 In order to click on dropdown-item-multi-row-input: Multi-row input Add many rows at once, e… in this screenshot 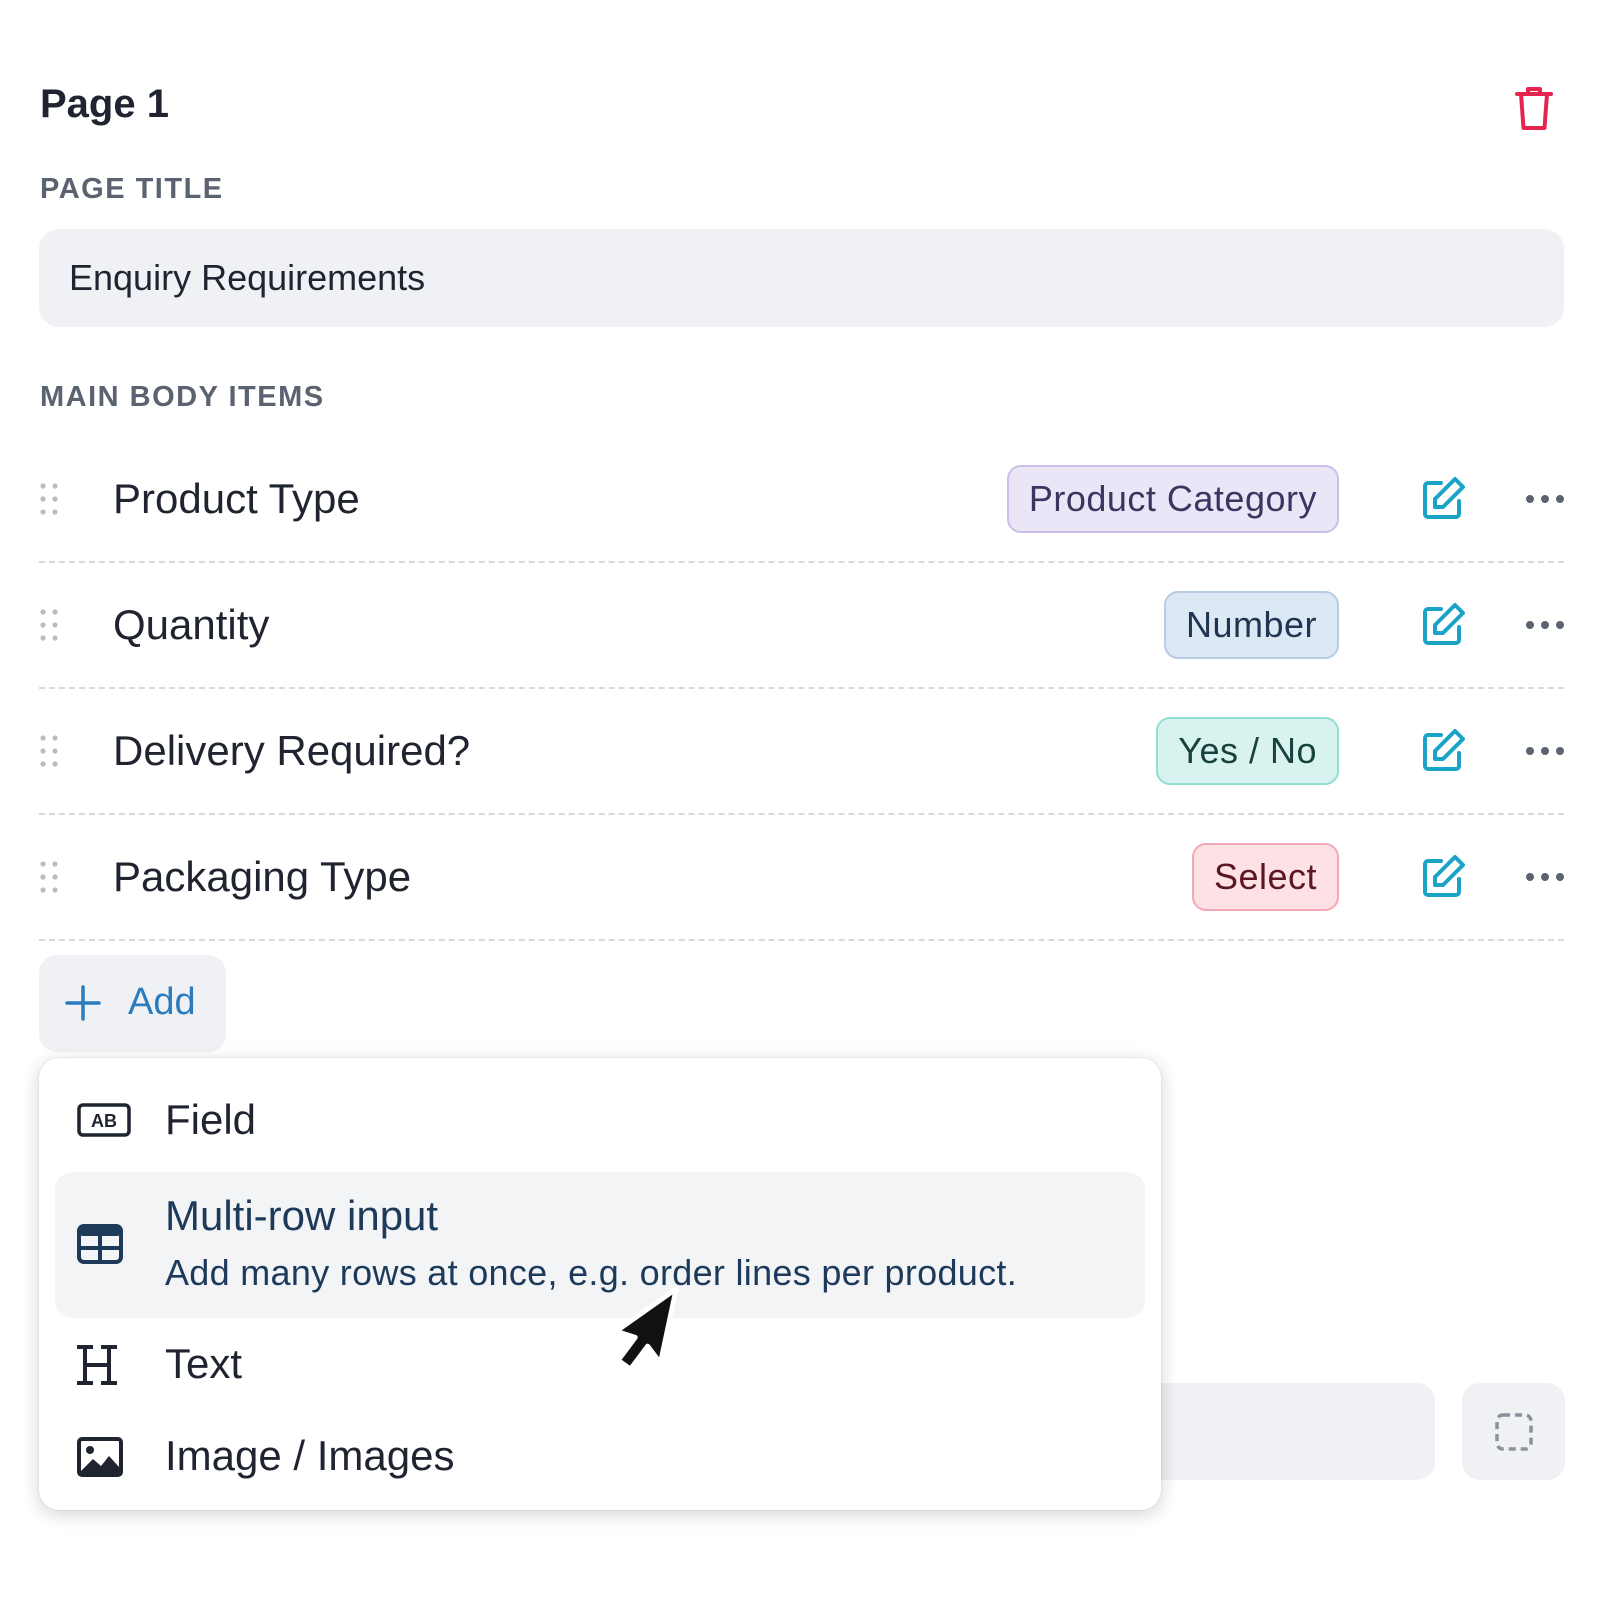, I will do `click(600, 1245)`.